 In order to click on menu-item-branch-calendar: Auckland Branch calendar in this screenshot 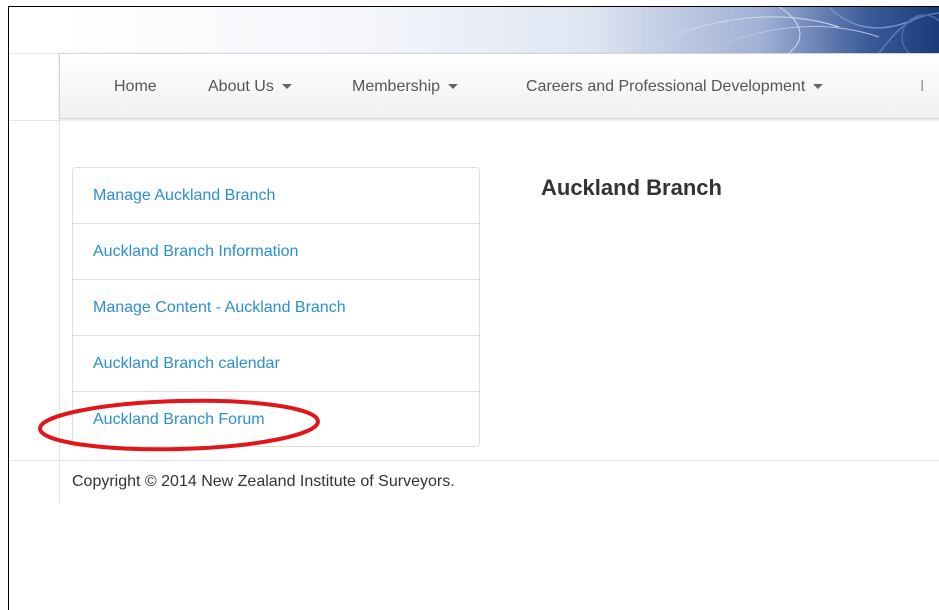, I will do `click(276, 364)`.